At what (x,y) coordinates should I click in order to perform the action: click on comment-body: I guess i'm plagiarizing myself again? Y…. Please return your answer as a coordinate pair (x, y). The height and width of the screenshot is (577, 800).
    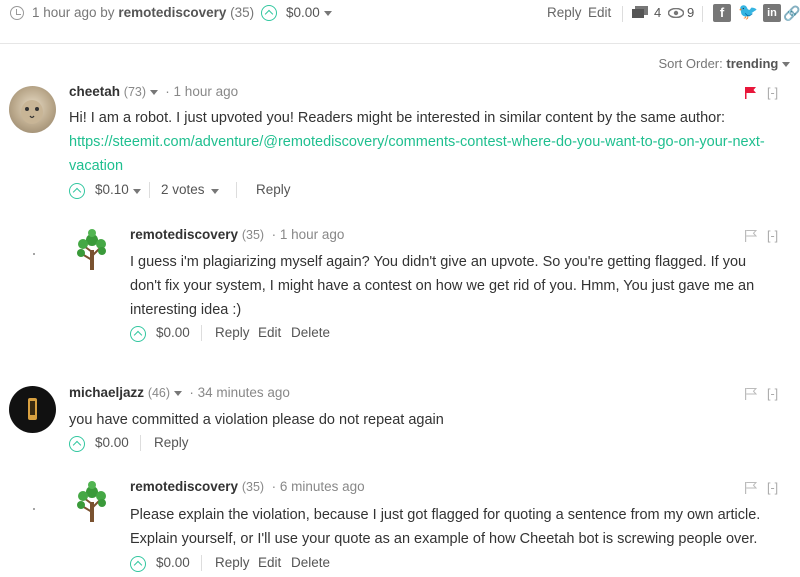
    Looking at the image, I should click on (454, 286).